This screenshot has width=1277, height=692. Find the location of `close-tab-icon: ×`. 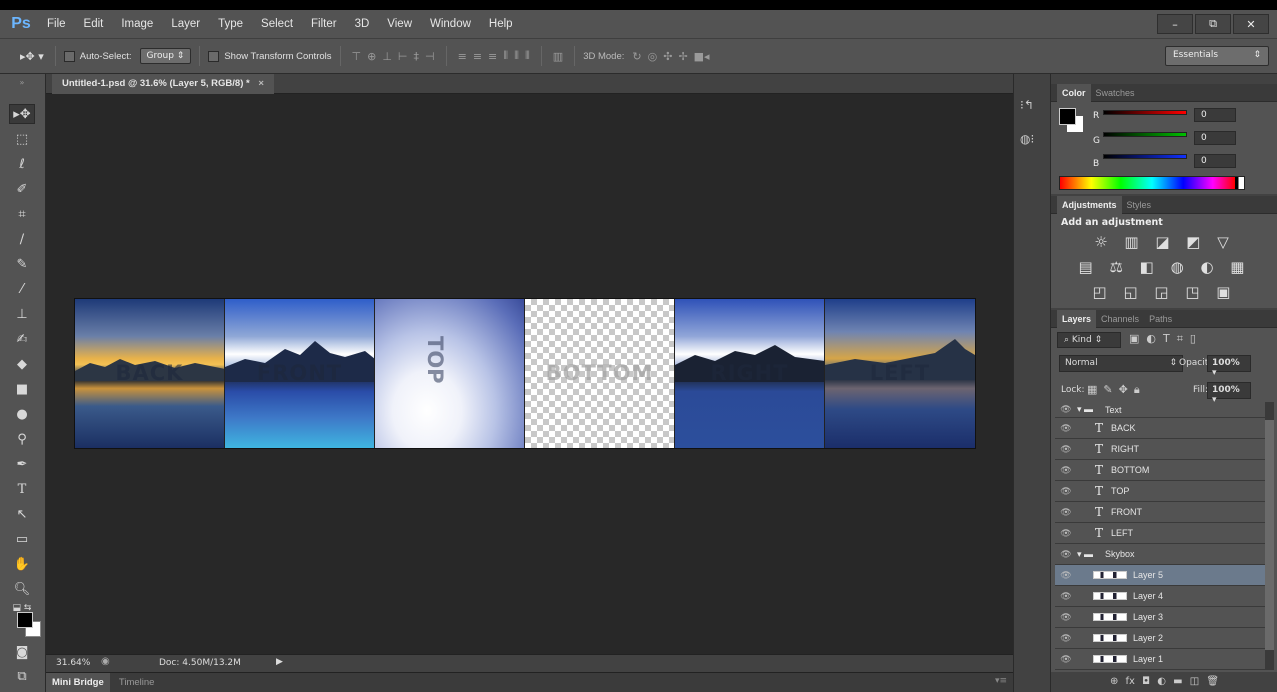

close-tab-icon: × is located at coordinates (261, 83).